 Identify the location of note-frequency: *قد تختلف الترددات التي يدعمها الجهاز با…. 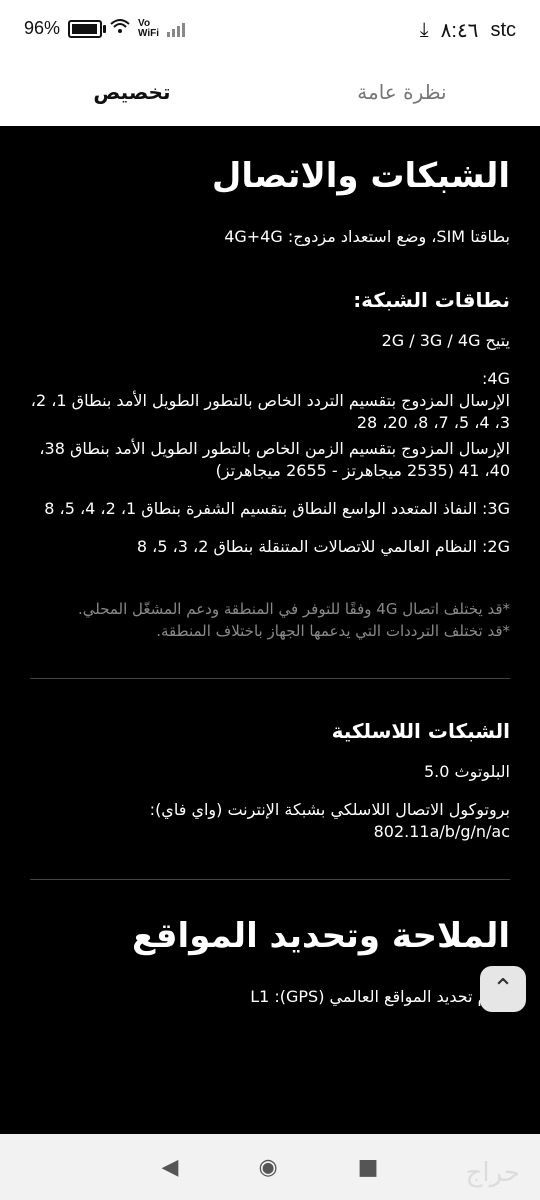
(333, 631).